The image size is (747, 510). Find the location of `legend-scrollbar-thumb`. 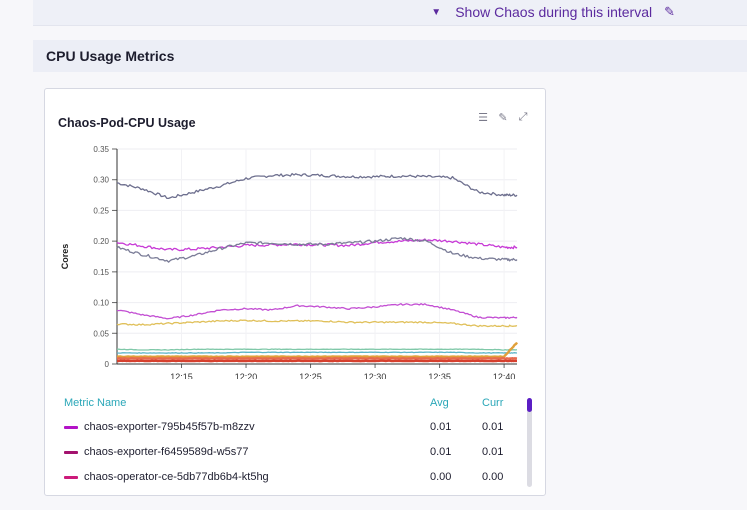

legend-scrollbar-thumb is located at coordinates (529, 405).